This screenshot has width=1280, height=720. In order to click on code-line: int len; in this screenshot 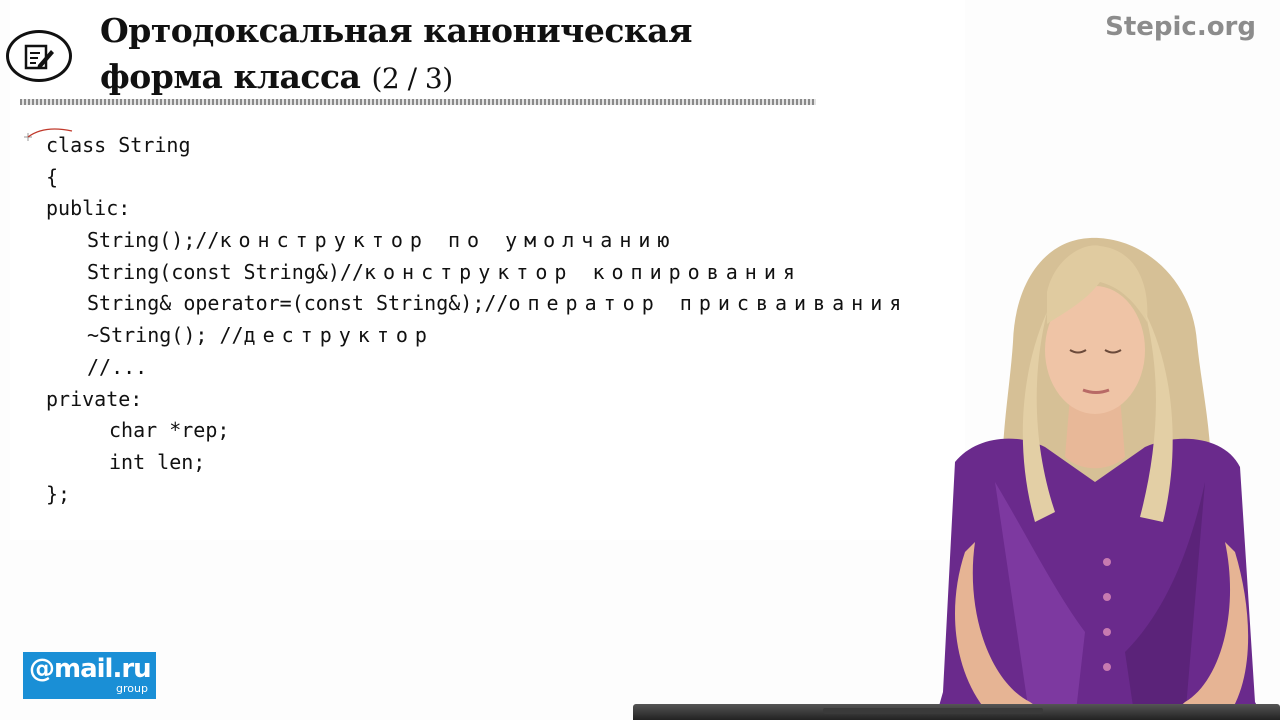, I will do `click(157, 461)`.